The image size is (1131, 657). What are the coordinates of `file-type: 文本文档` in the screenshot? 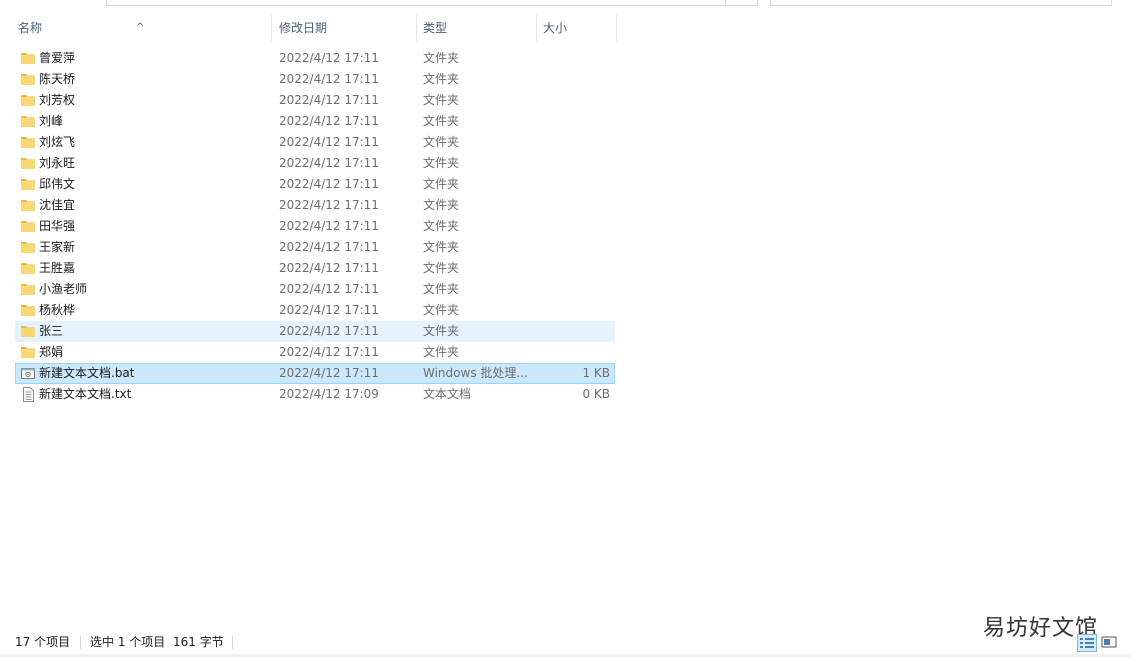 It's located at (447, 394).